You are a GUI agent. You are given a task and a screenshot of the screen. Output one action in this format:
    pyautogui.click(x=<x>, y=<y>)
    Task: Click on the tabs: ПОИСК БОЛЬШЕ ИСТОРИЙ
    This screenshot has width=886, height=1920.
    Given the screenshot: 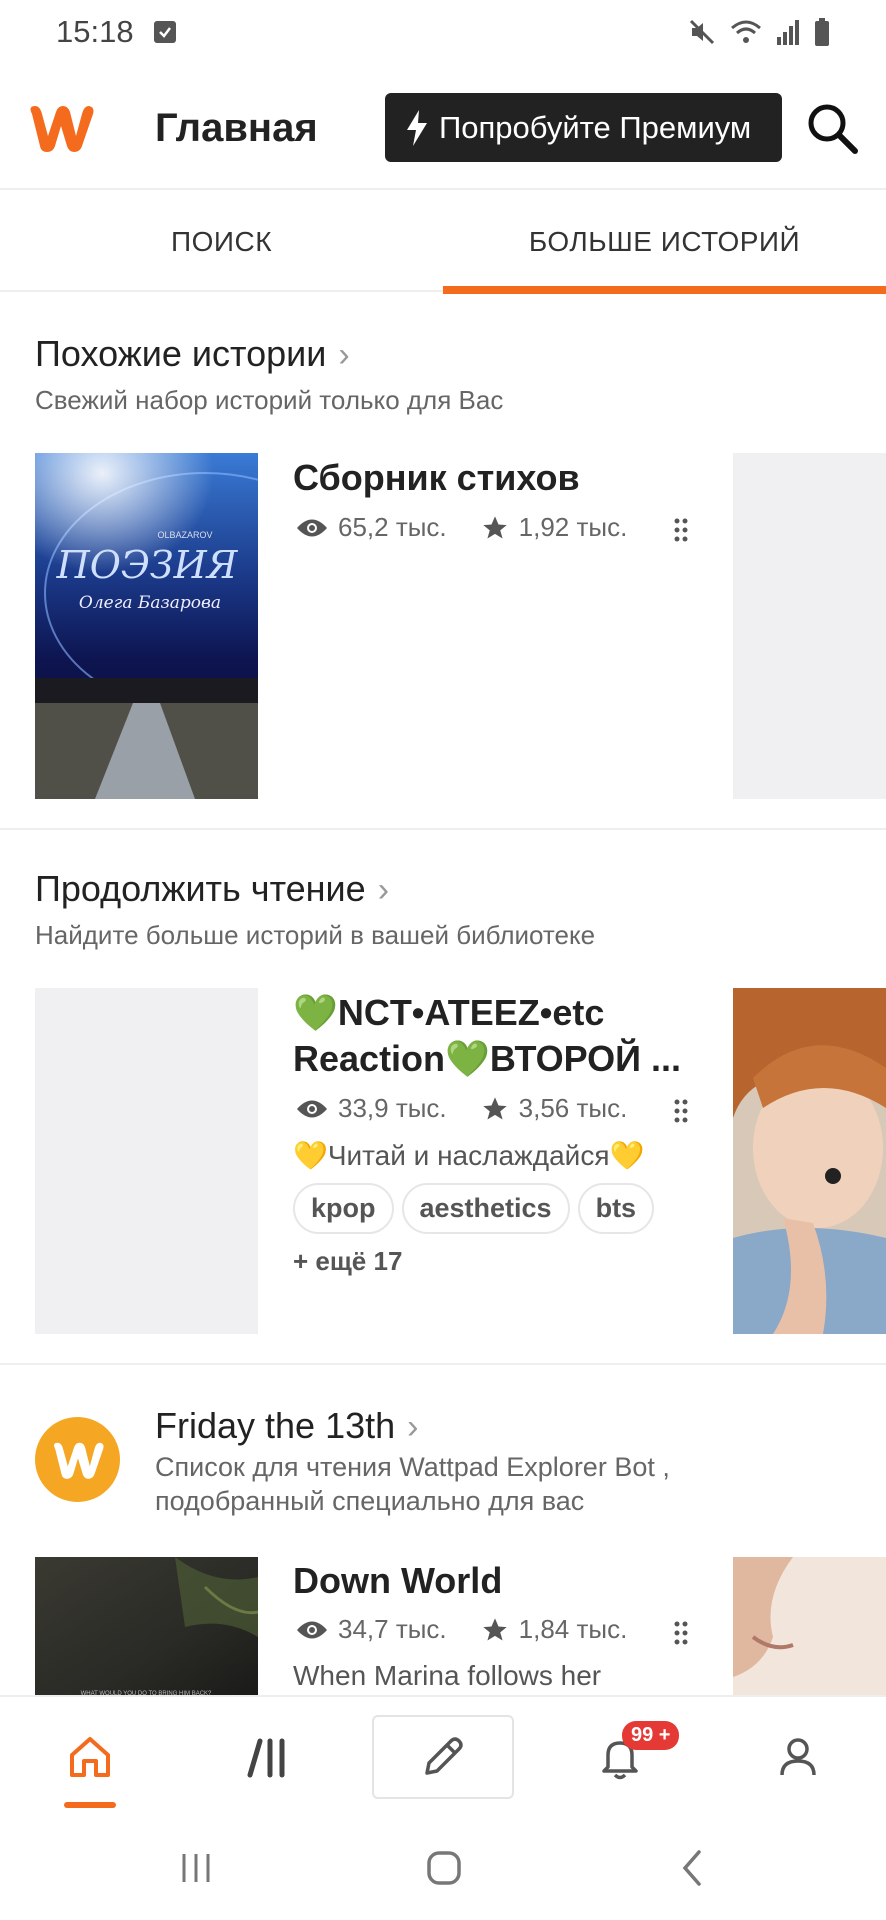 What is the action you would take?
    pyautogui.click(x=443, y=243)
    